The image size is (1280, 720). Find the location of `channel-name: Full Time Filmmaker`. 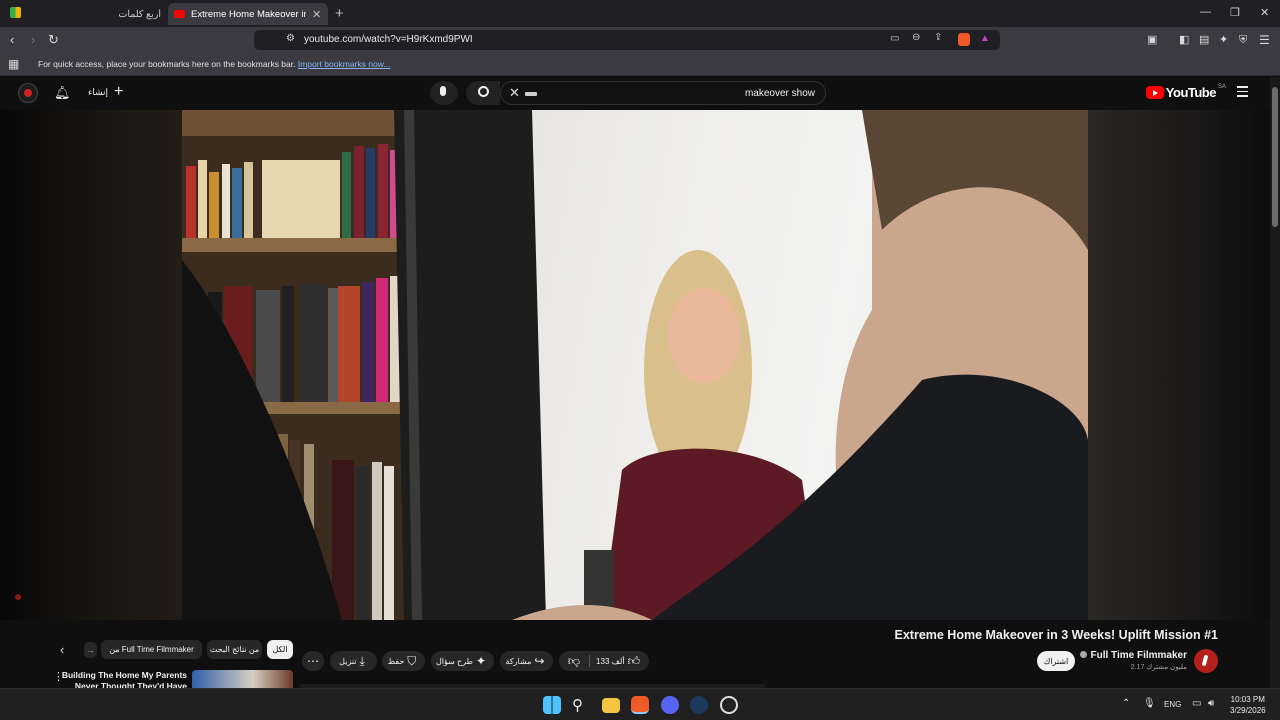

channel-name: Full Time Filmmaker is located at coordinates (1133, 655).